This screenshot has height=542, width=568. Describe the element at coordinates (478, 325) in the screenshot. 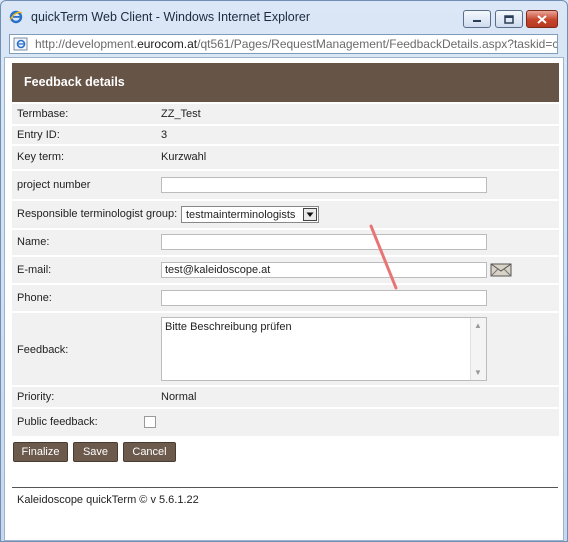

I see `scroll-up-icon: ▲` at that location.